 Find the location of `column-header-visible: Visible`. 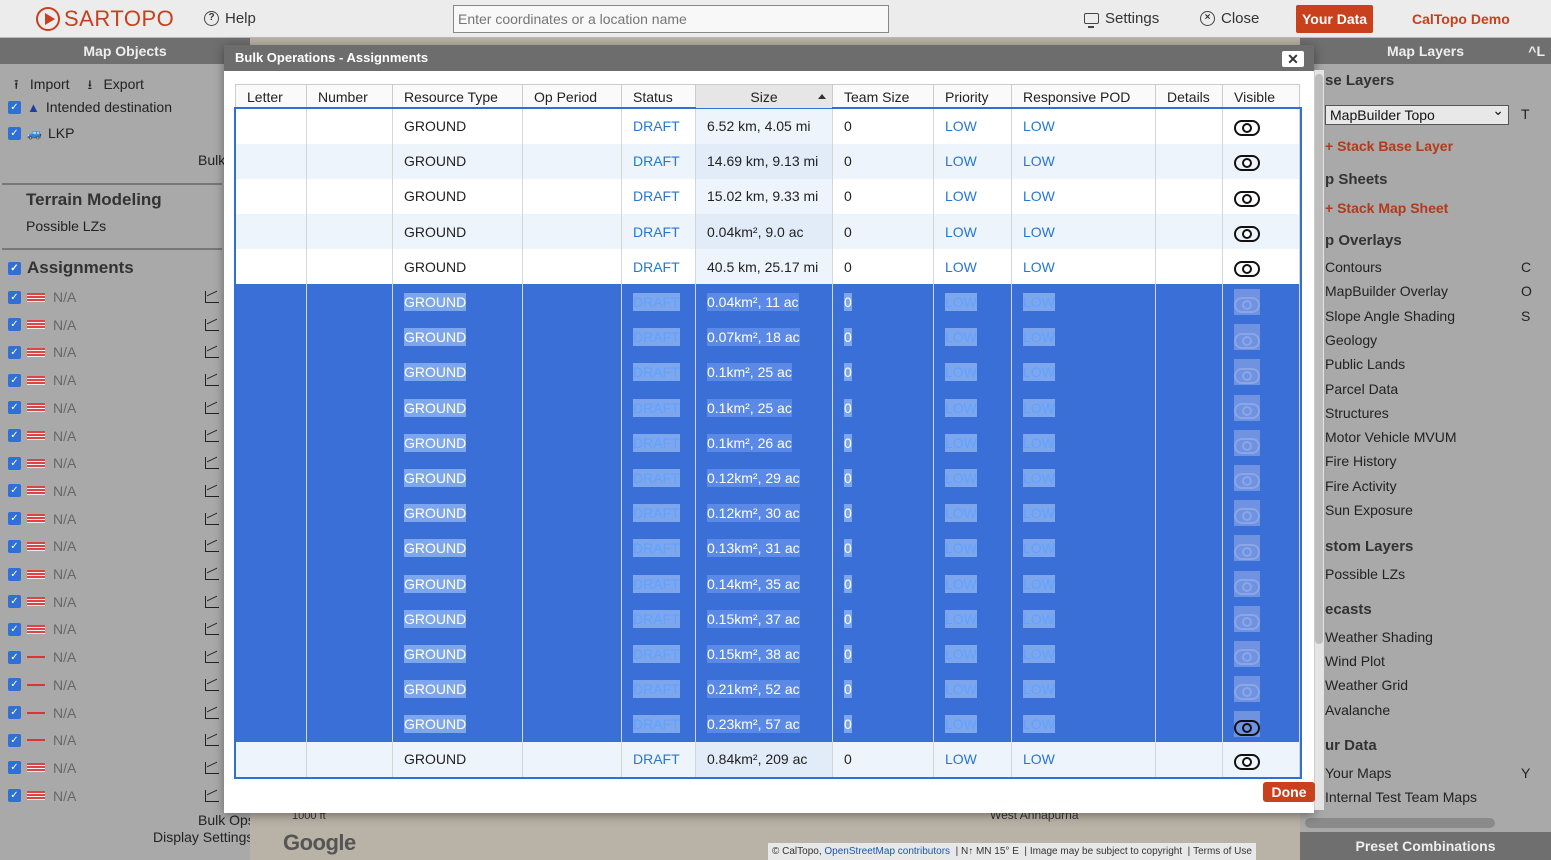

column-header-visible: Visible is located at coordinates (1261, 96).